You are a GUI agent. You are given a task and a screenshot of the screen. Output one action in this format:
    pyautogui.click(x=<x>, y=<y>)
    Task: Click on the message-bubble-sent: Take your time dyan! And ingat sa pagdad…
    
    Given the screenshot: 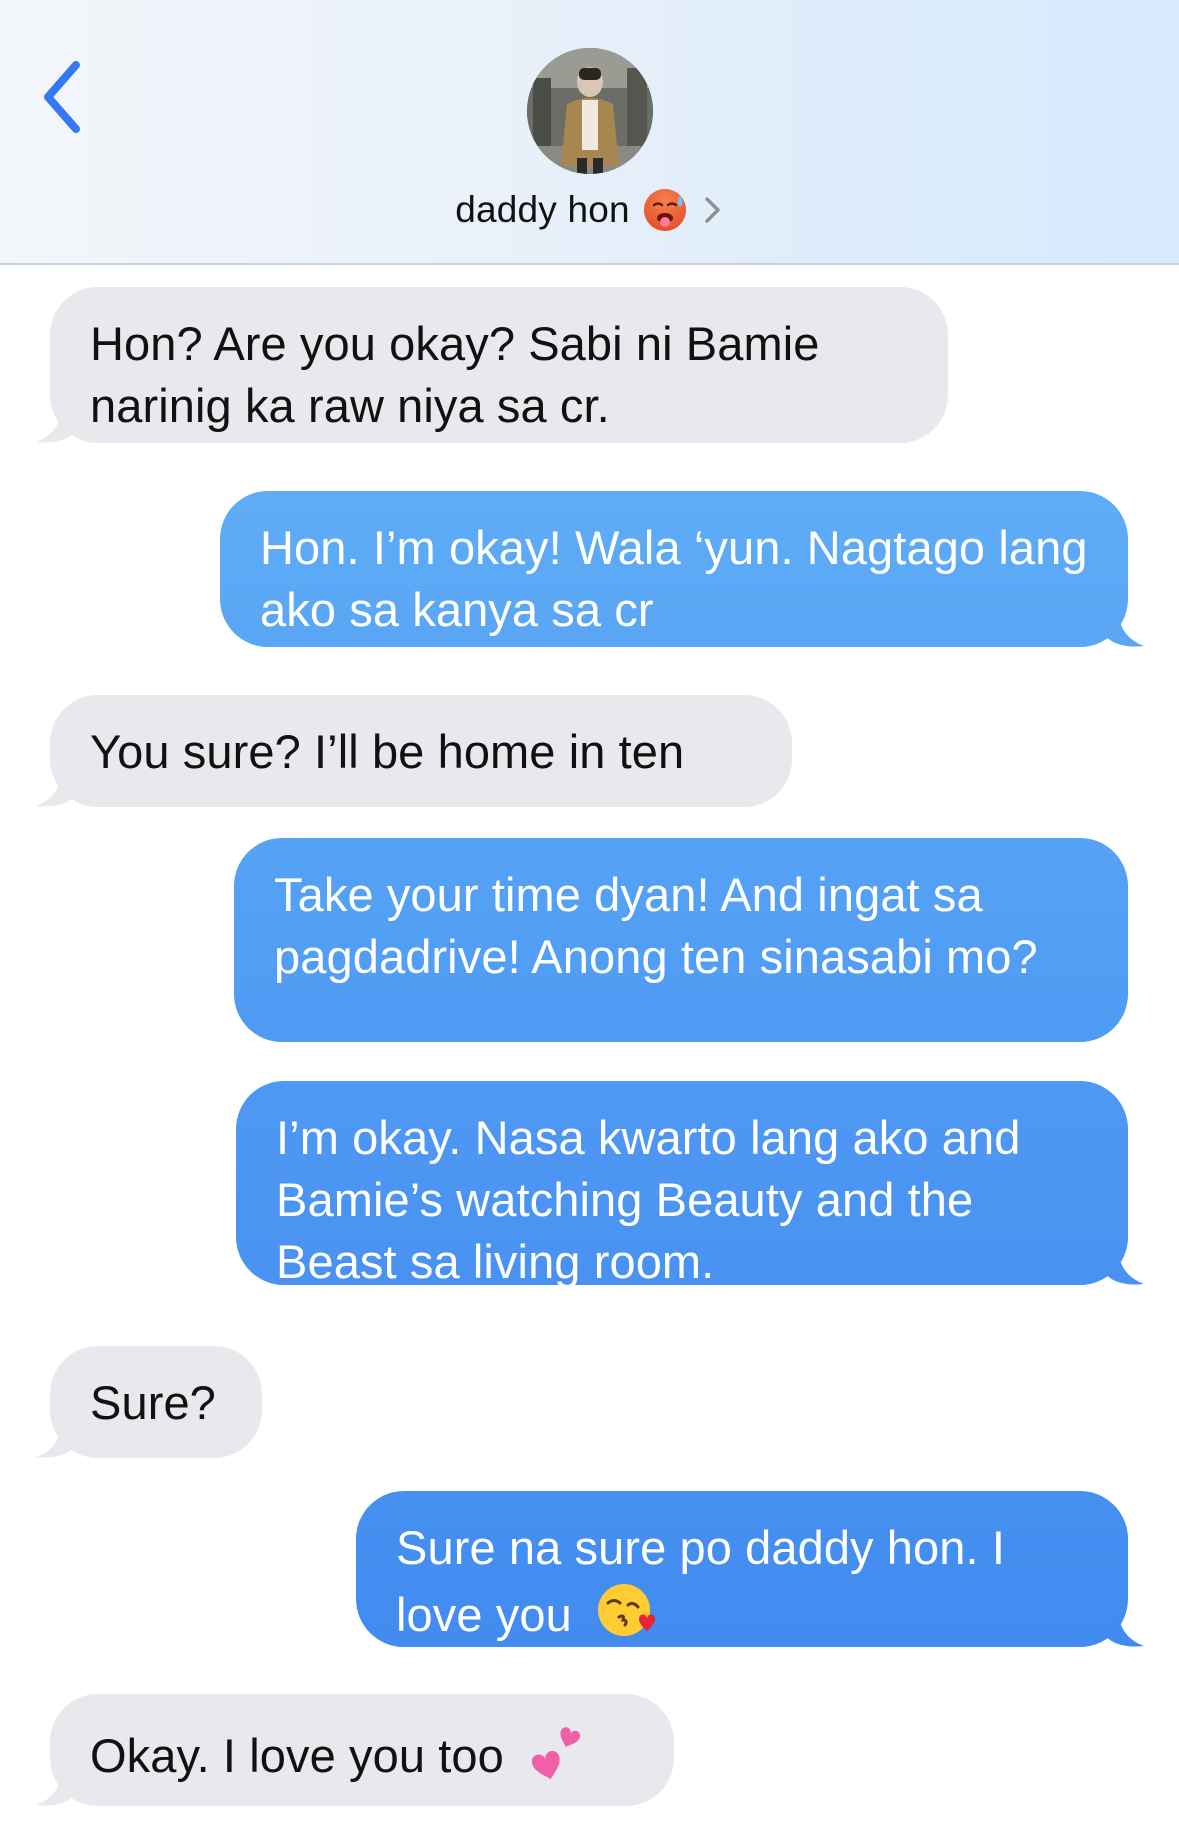 What is the action you would take?
    pyautogui.click(x=681, y=940)
    